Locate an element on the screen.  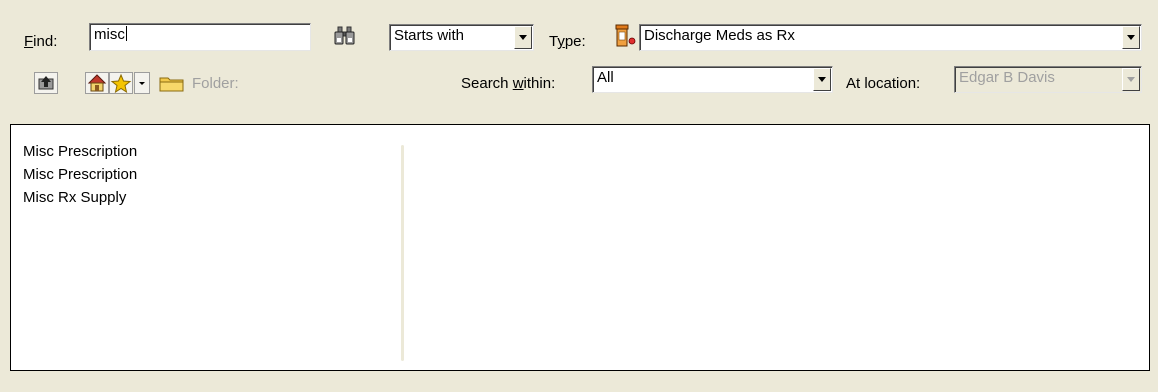
search-within-value: All is located at coordinates (605, 77).